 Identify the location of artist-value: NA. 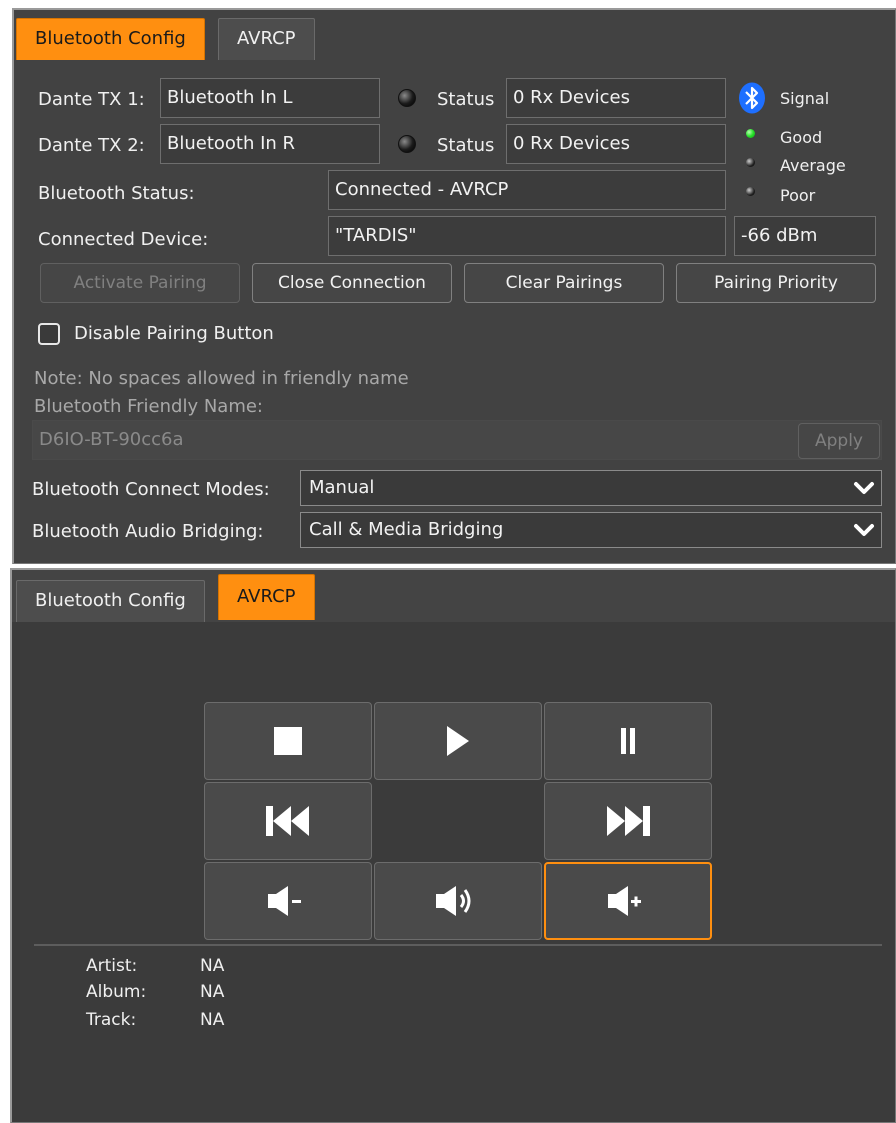
(212, 966).